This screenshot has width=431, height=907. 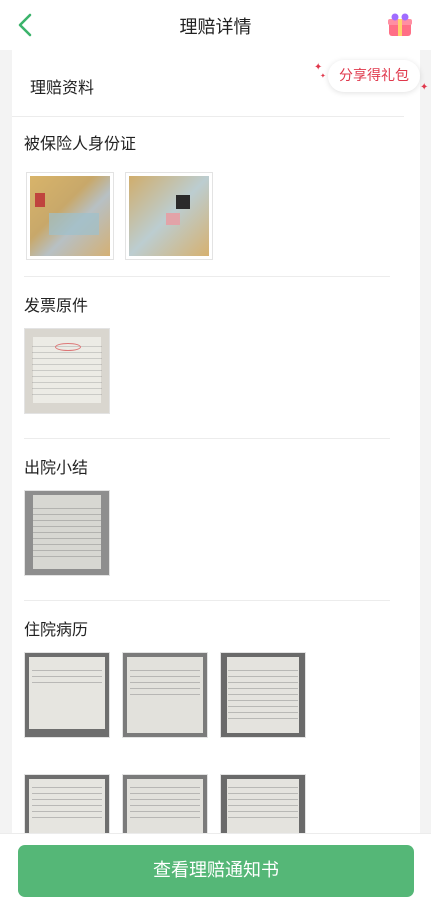 I want to click on hospital-records-heading: 住院病历, so click(x=56, y=629).